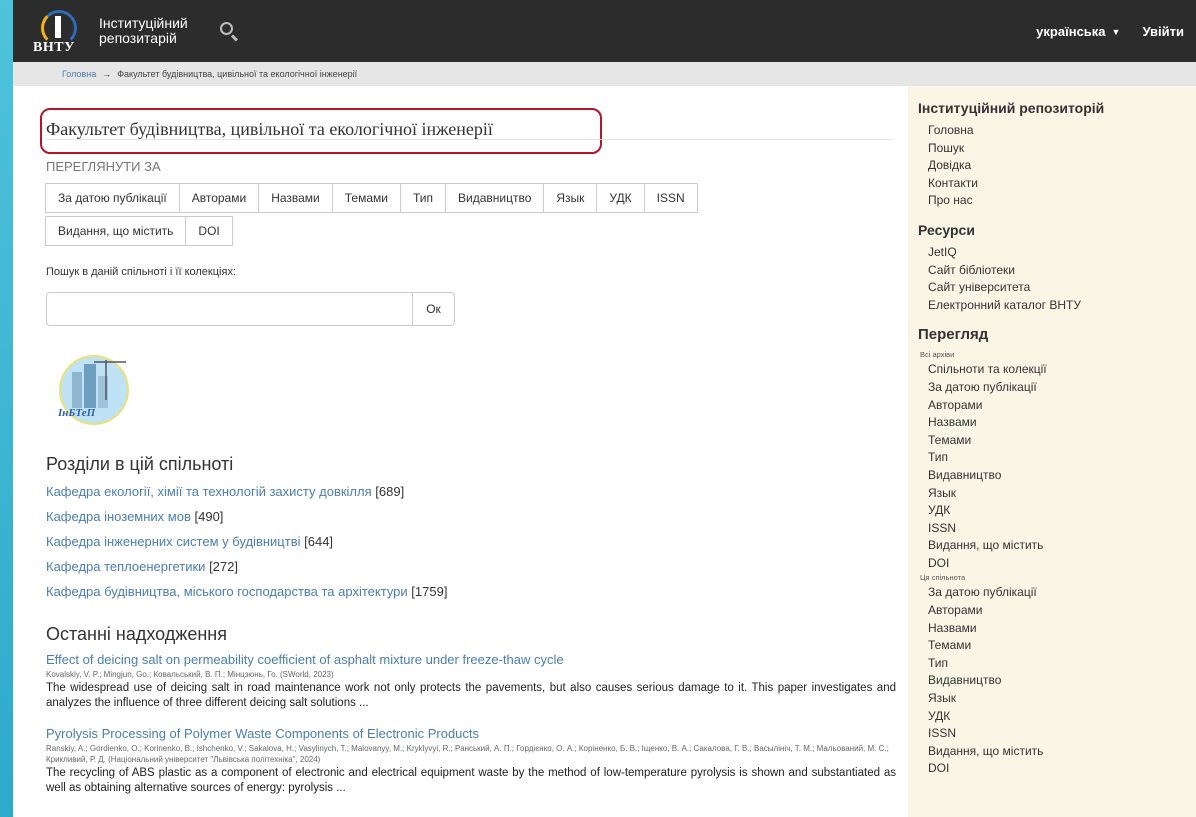 The height and width of the screenshot is (817, 1196). Describe the element at coordinates (1057, 629) in the screenshot. I see `sidebar-this-community-item: Назвами` at that location.